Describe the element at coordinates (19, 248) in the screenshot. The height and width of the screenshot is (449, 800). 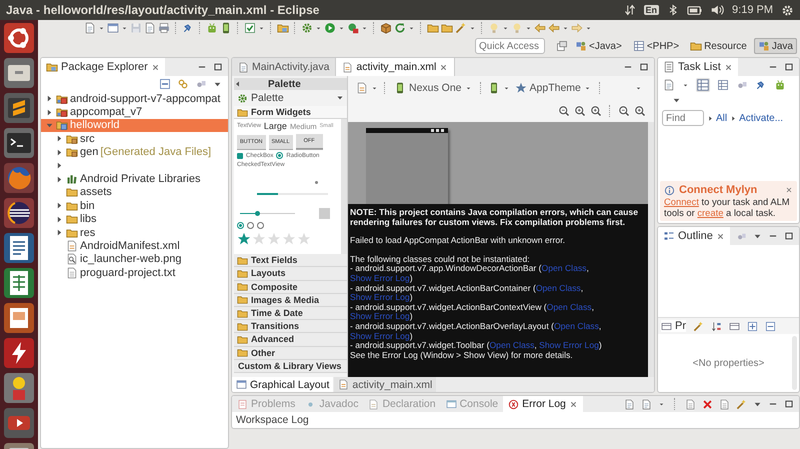
I see `document-icon` at that location.